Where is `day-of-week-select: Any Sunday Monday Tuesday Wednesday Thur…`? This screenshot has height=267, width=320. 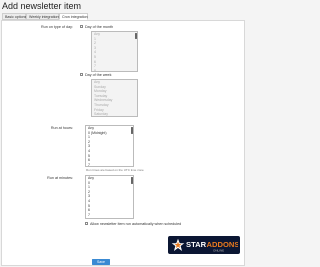
day-of-week-select: Any Sunday Monday Tuesday Wednesday Thur… is located at coordinates (114, 98).